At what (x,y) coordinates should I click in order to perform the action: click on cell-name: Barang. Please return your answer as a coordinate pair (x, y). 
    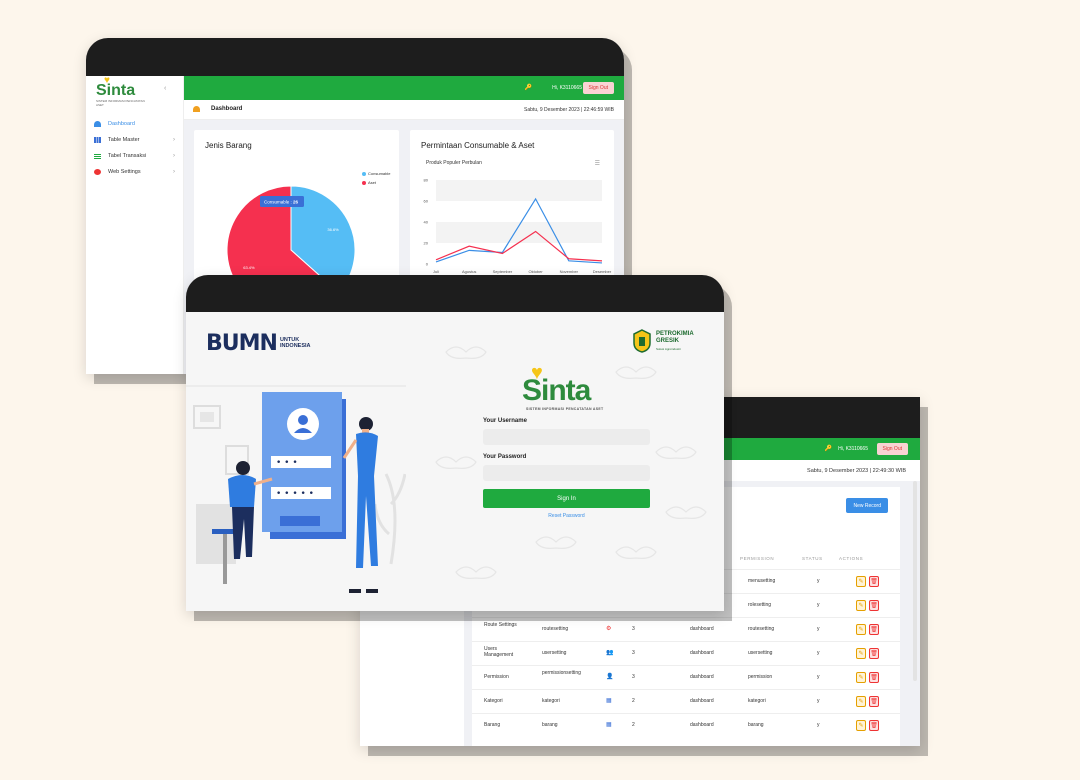
    Looking at the image, I should click on (492, 725).